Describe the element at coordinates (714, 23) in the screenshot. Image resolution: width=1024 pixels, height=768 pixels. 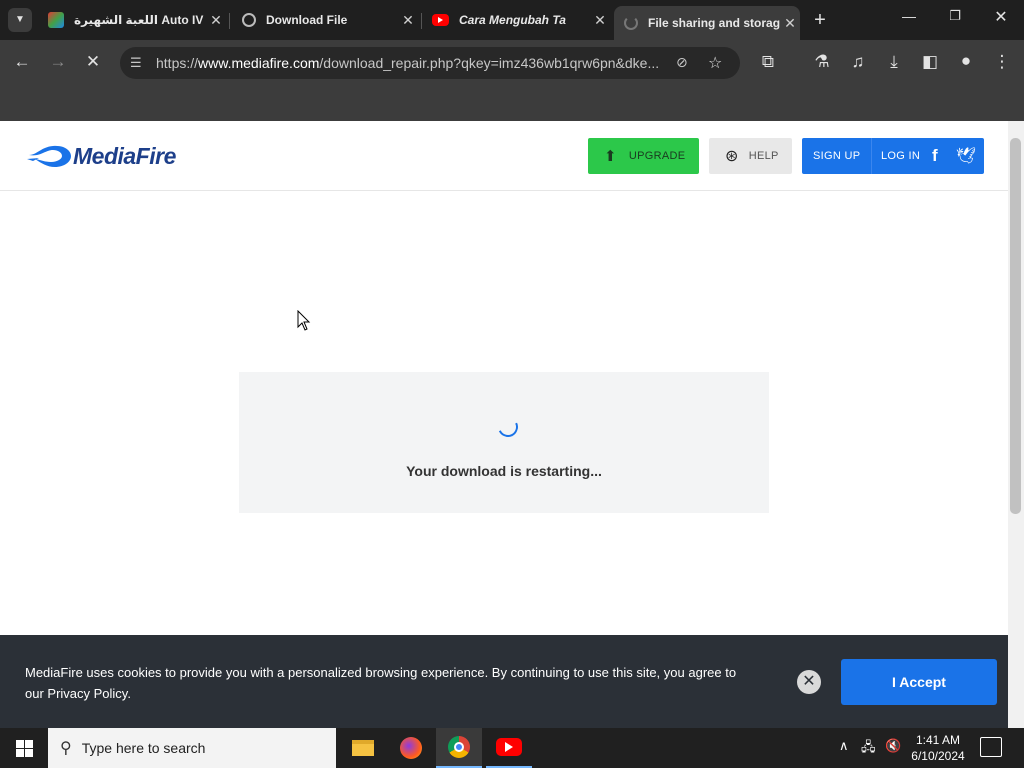
I see `tab-title: File sharing and storag` at that location.